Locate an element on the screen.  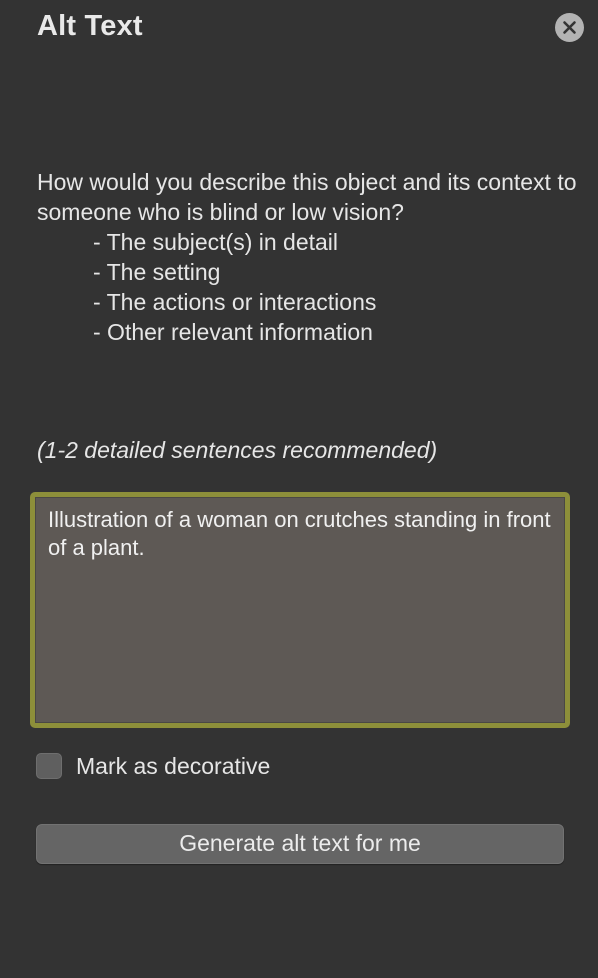
close-button is located at coordinates (569, 27).